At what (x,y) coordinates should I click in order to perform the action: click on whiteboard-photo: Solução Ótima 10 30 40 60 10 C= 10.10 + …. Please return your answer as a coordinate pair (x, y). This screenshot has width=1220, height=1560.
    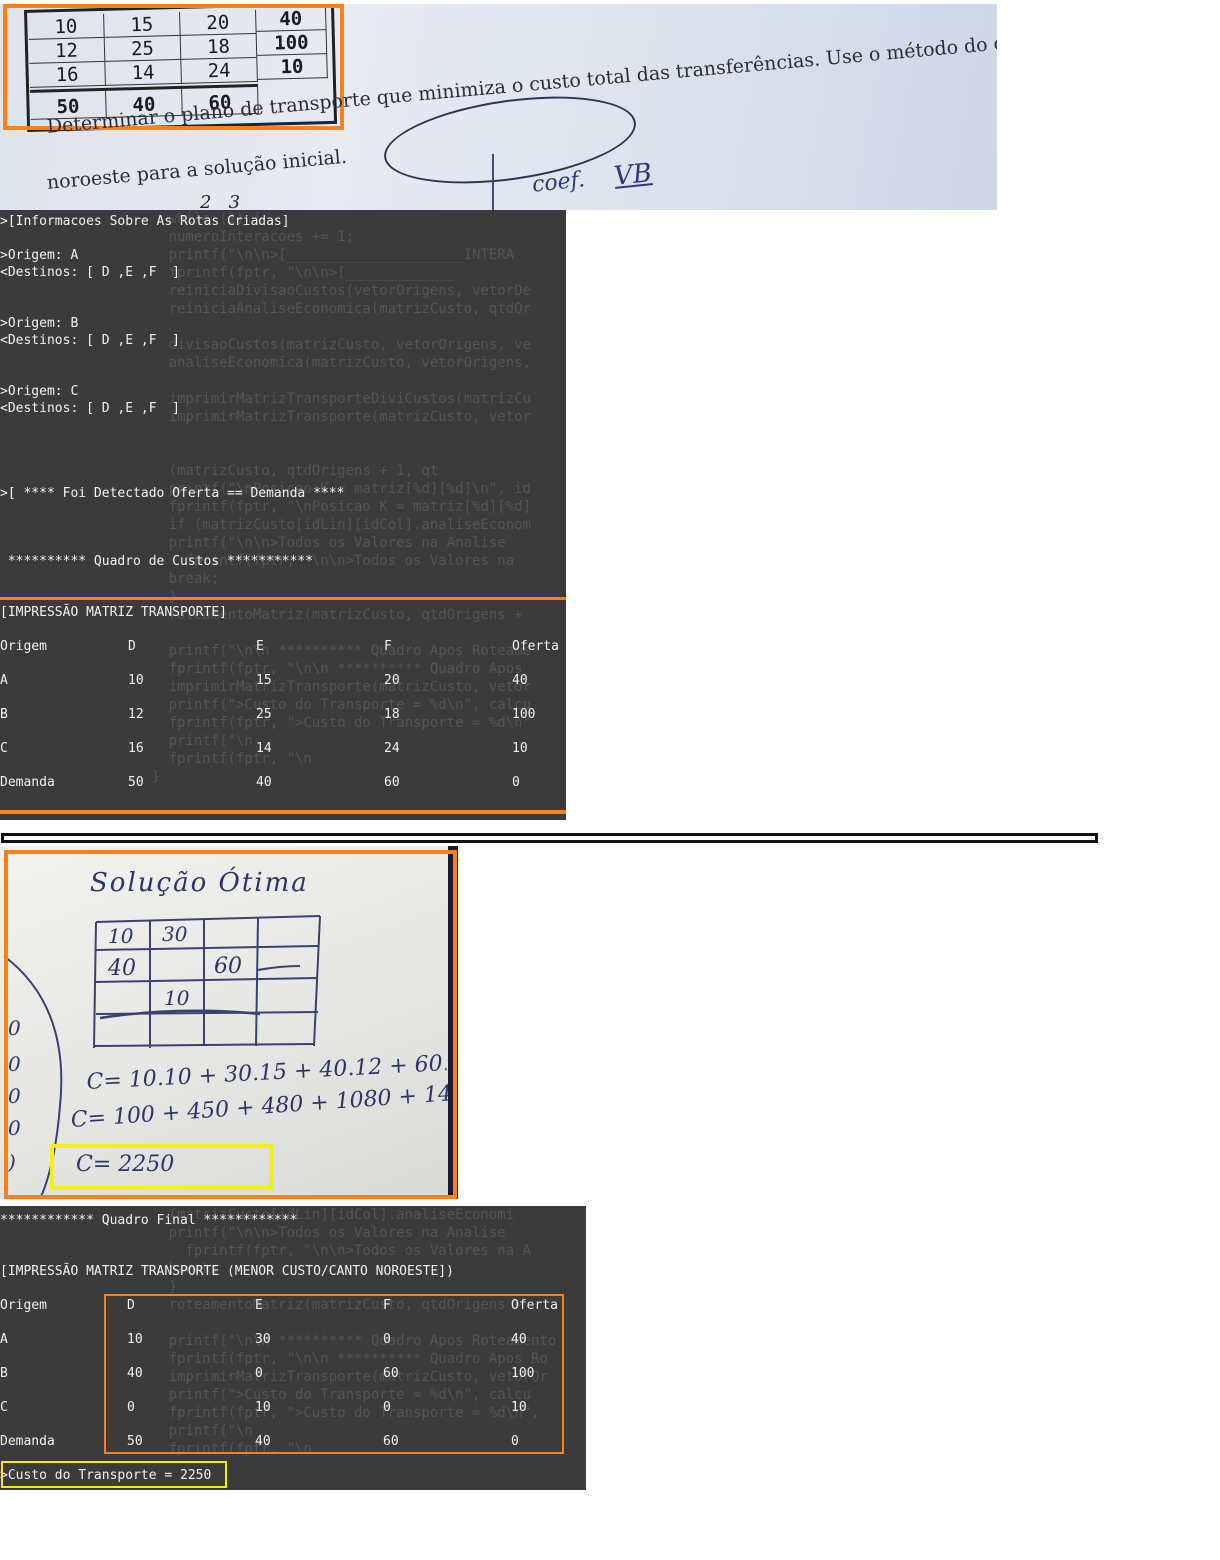
    Looking at the image, I should click on (229, 1022).